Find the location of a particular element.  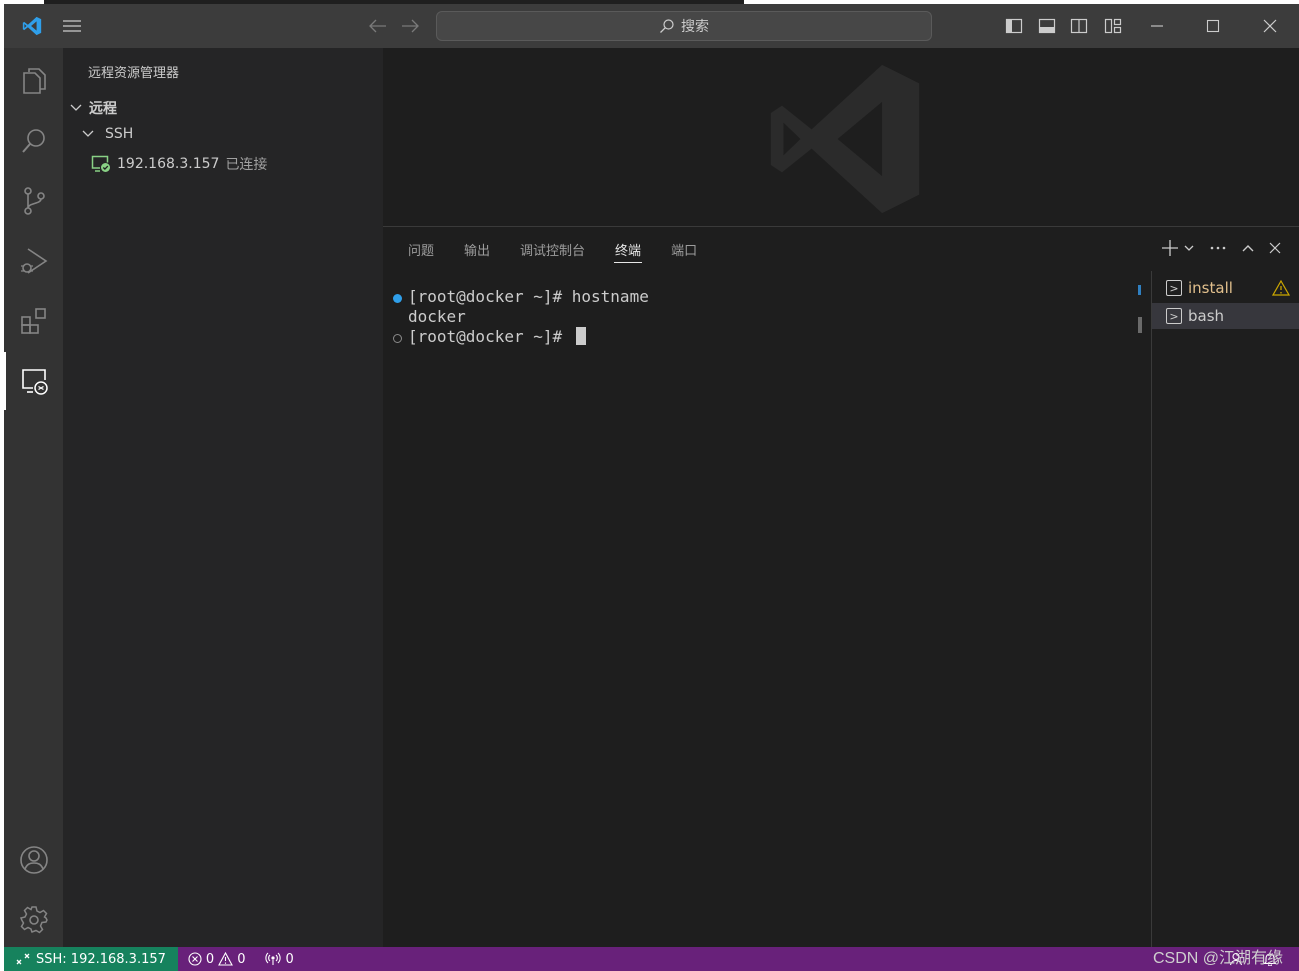

new-terminal-plus-icon is located at coordinates (1170, 248).